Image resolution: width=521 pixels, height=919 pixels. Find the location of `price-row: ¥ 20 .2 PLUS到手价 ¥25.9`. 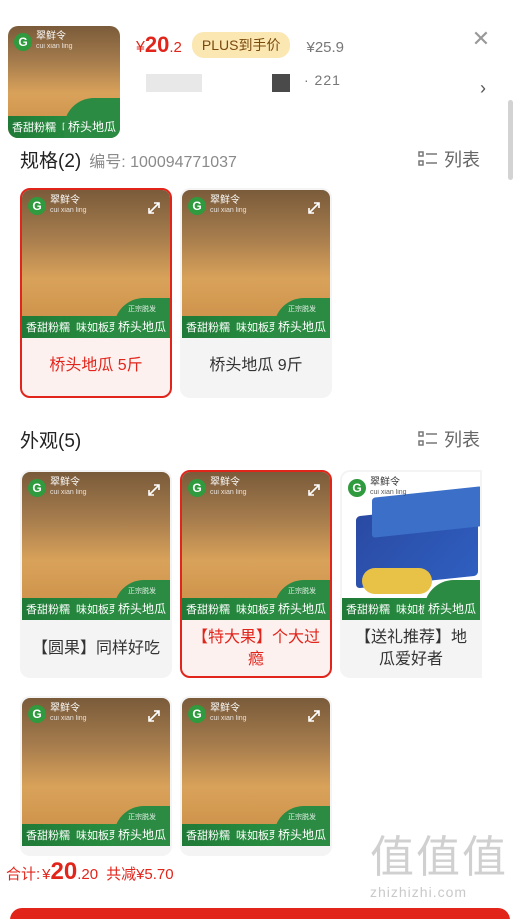

price-row: ¥ 20 .2 PLUS到手价 ¥25.9 is located at coordinates (240, 46).